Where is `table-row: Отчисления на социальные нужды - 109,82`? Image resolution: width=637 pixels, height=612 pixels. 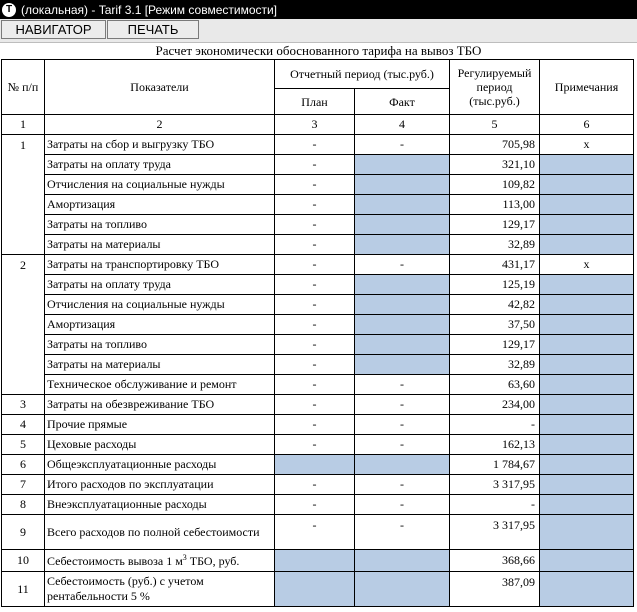
table-row: Отчисления на социальные нужды - 109,82 is located at coordinates (318, 184).